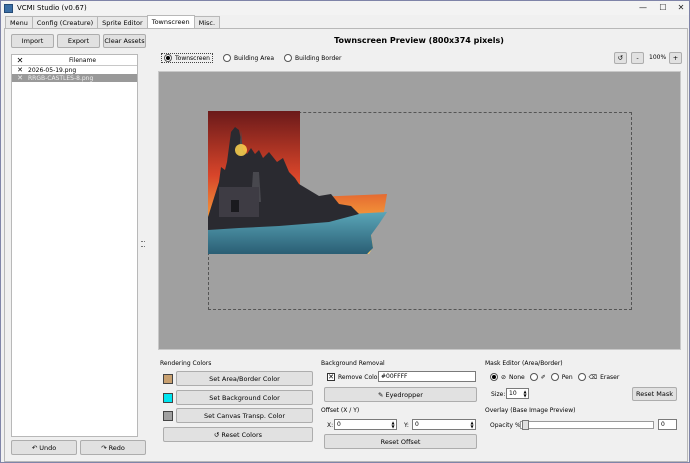 The width and height of the screenshot is (690, 463). I want to click on maximize-button: ☐, so click(663, 7).